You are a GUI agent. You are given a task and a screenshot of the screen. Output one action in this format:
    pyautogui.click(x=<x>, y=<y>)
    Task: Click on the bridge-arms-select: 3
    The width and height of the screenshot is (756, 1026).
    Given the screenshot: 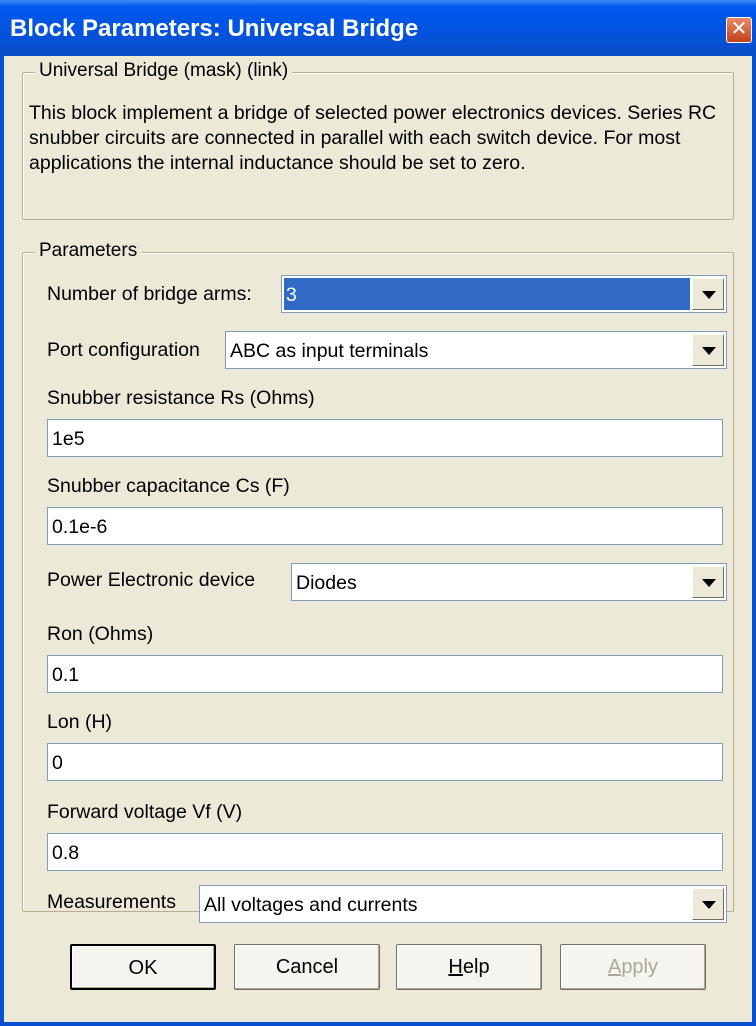 What is the action you would take?
    pyautogui.click(x=504, y=294)
    